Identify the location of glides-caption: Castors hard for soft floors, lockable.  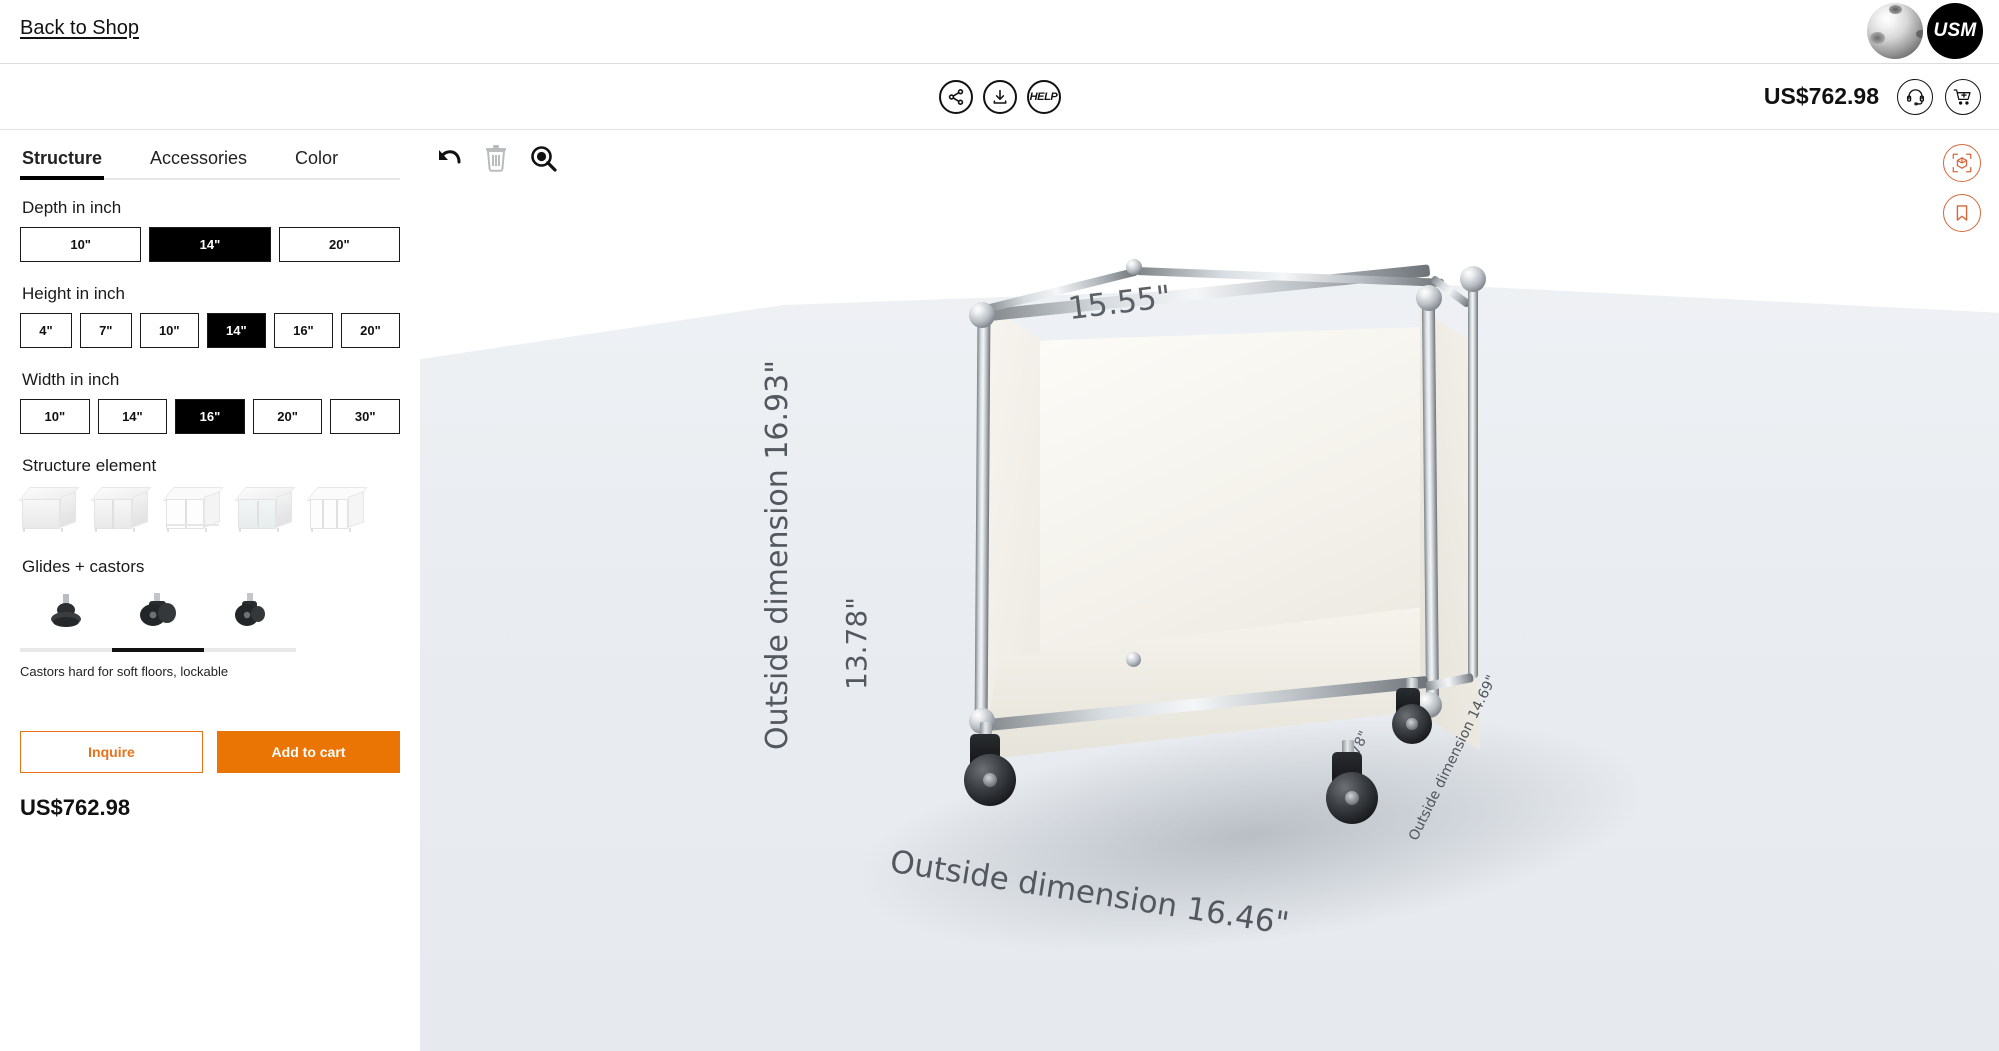
(124, 671).